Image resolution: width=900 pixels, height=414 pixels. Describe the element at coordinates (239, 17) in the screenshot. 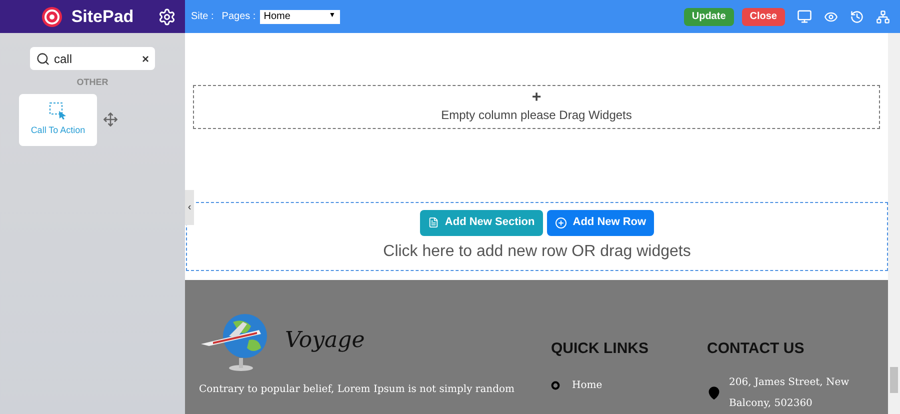

I see `pages-label: Pages :` at that location.